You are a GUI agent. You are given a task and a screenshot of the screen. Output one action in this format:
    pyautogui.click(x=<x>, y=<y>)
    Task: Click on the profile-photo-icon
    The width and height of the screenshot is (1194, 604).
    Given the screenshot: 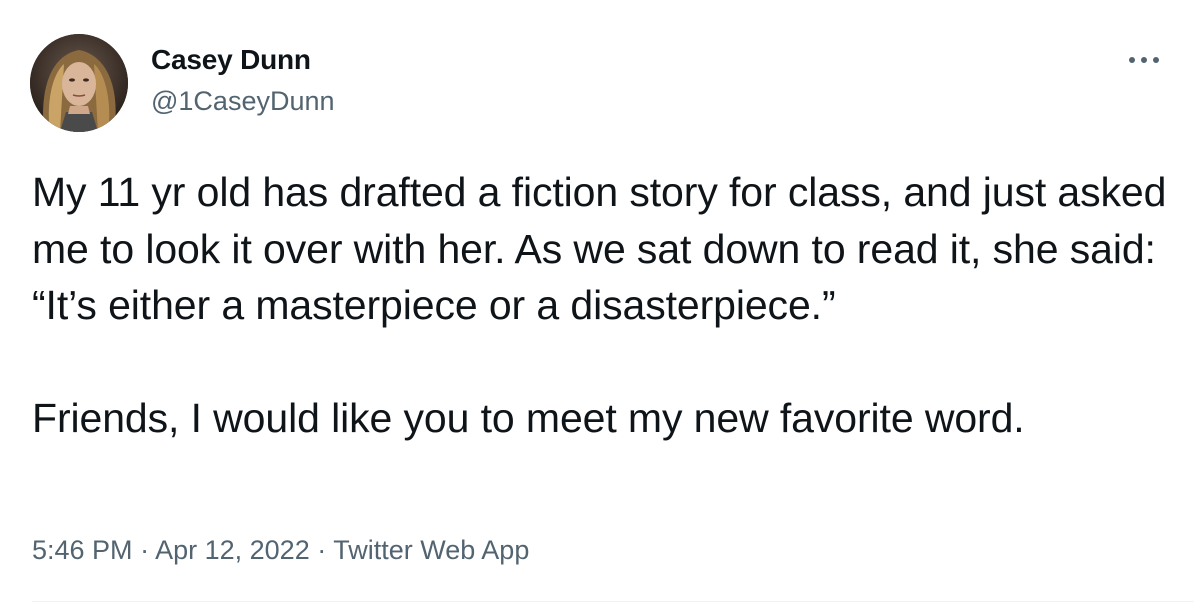 What is the action you would take?
    pyautogui.click(x=79, y=83)
    